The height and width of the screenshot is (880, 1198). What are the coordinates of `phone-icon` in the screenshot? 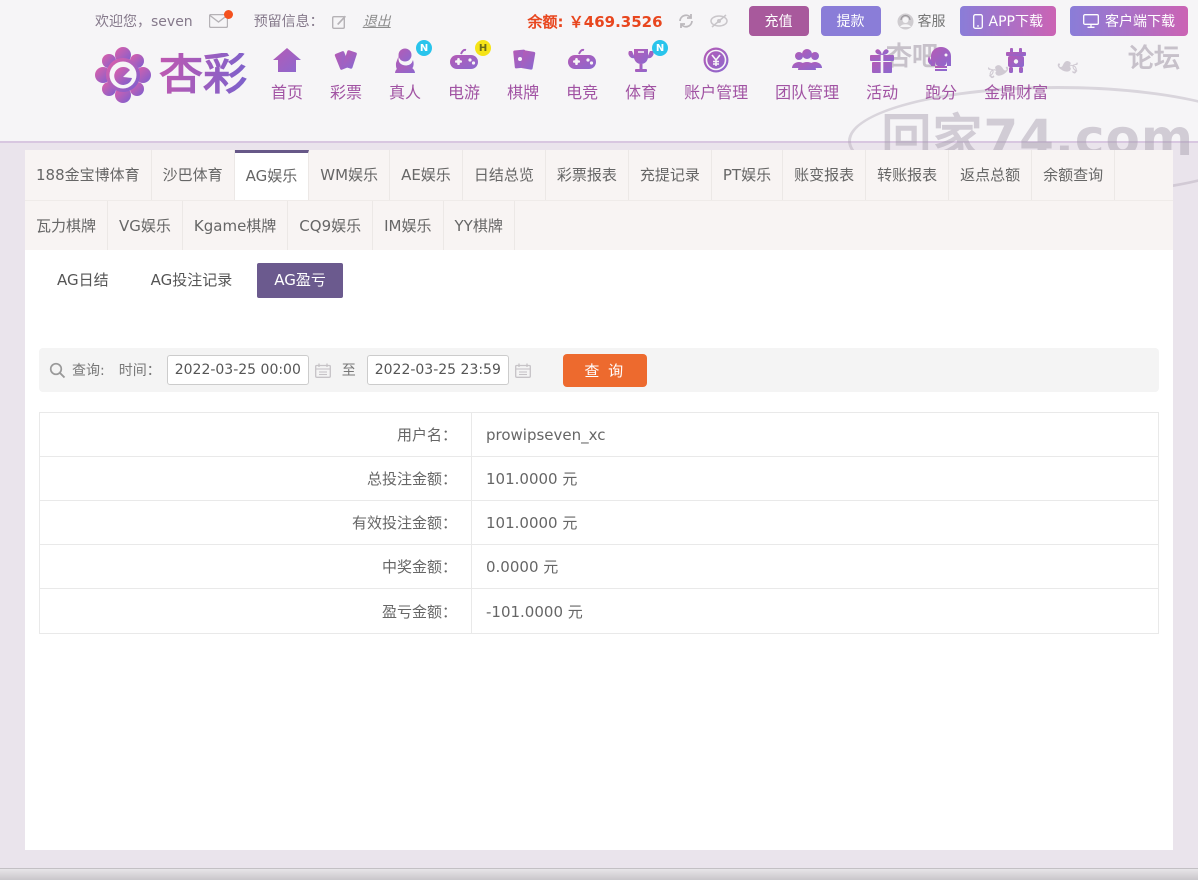 It's located at (977, 21).